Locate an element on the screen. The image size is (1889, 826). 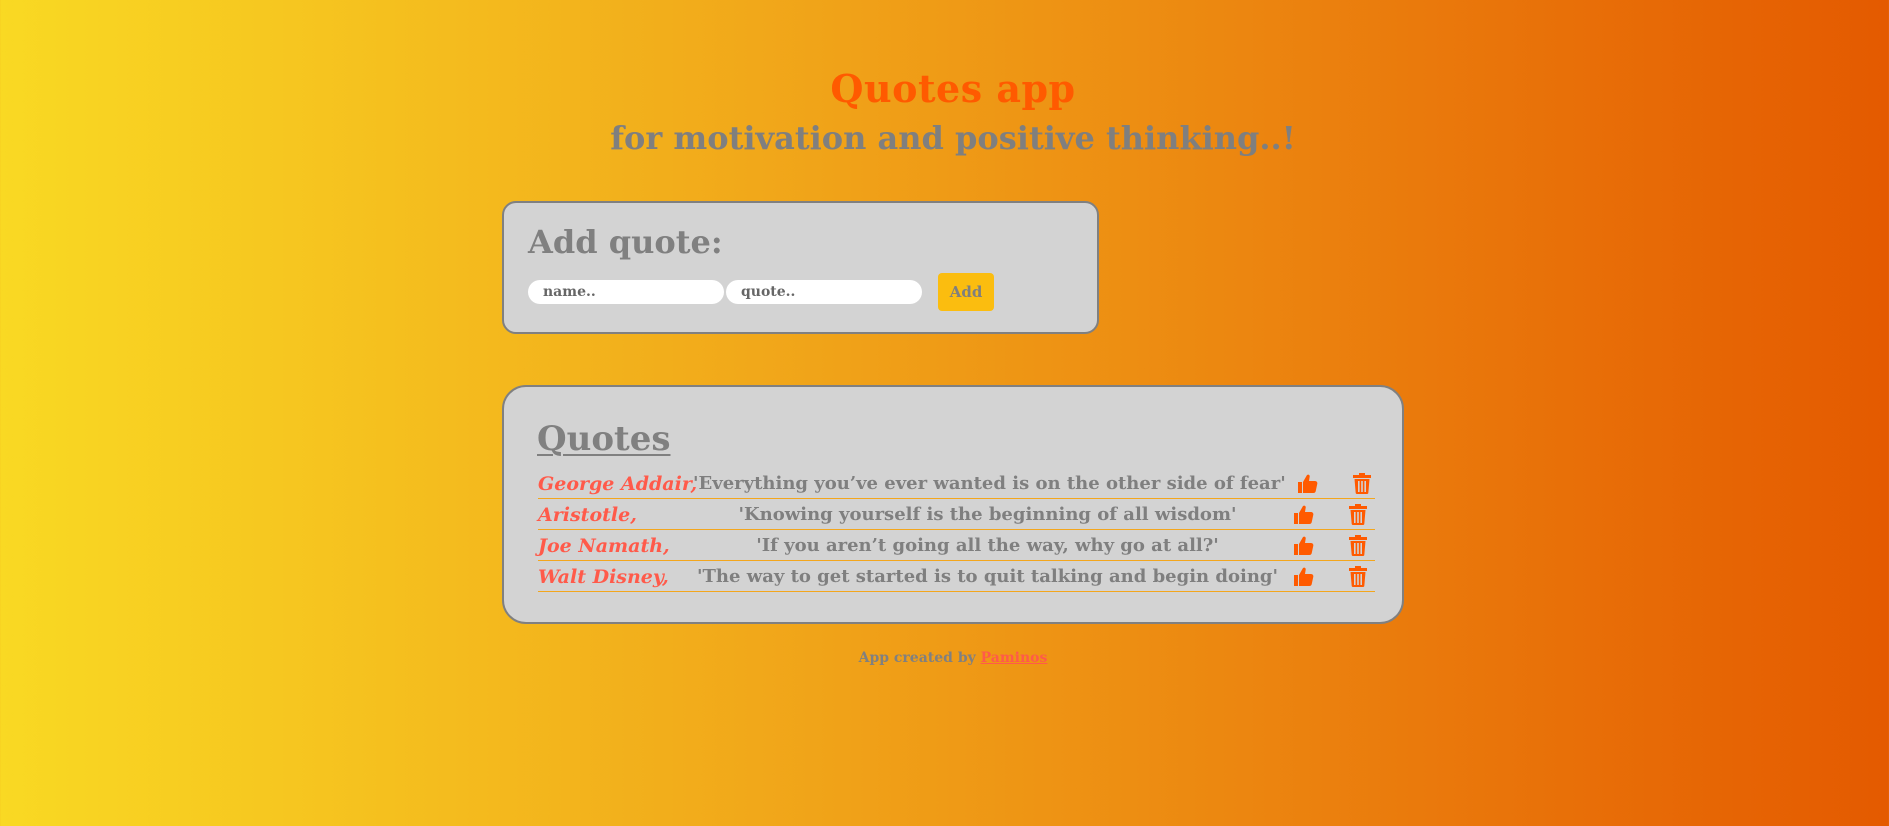
quote-input is located at coordinates (824, 292).